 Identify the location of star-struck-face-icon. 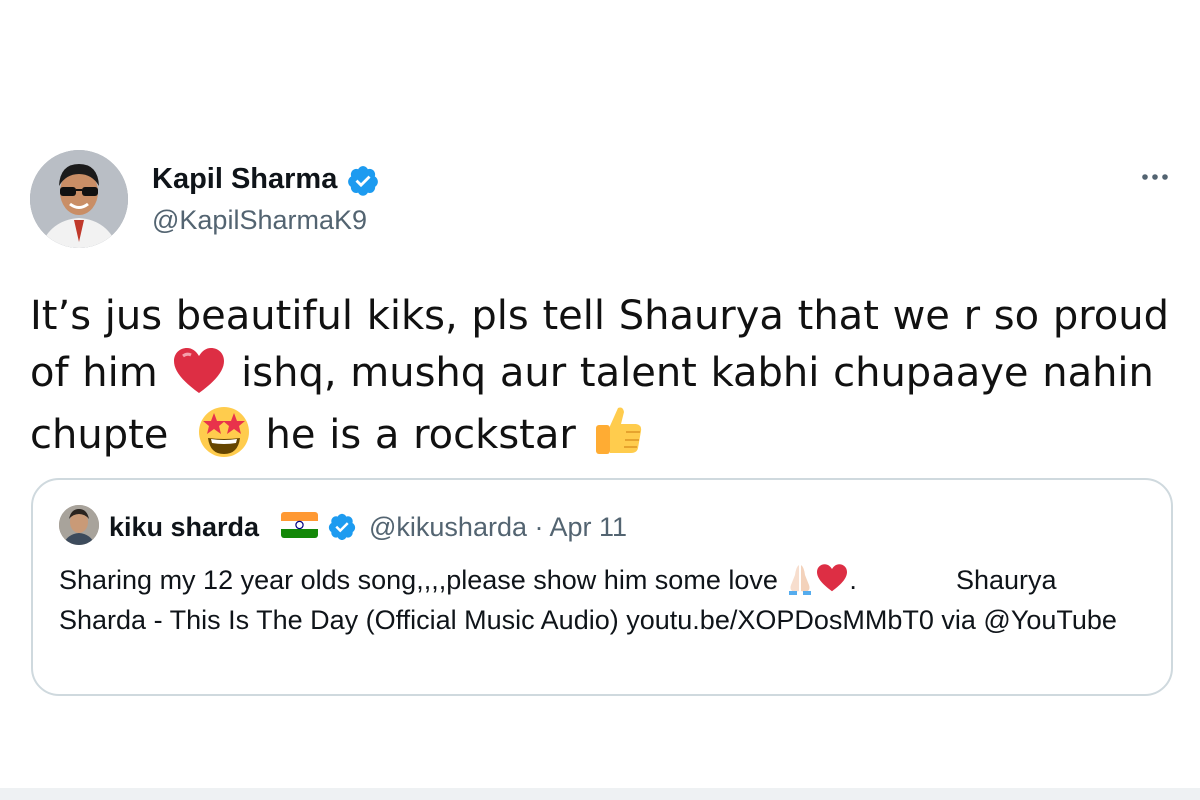
(223, 432).